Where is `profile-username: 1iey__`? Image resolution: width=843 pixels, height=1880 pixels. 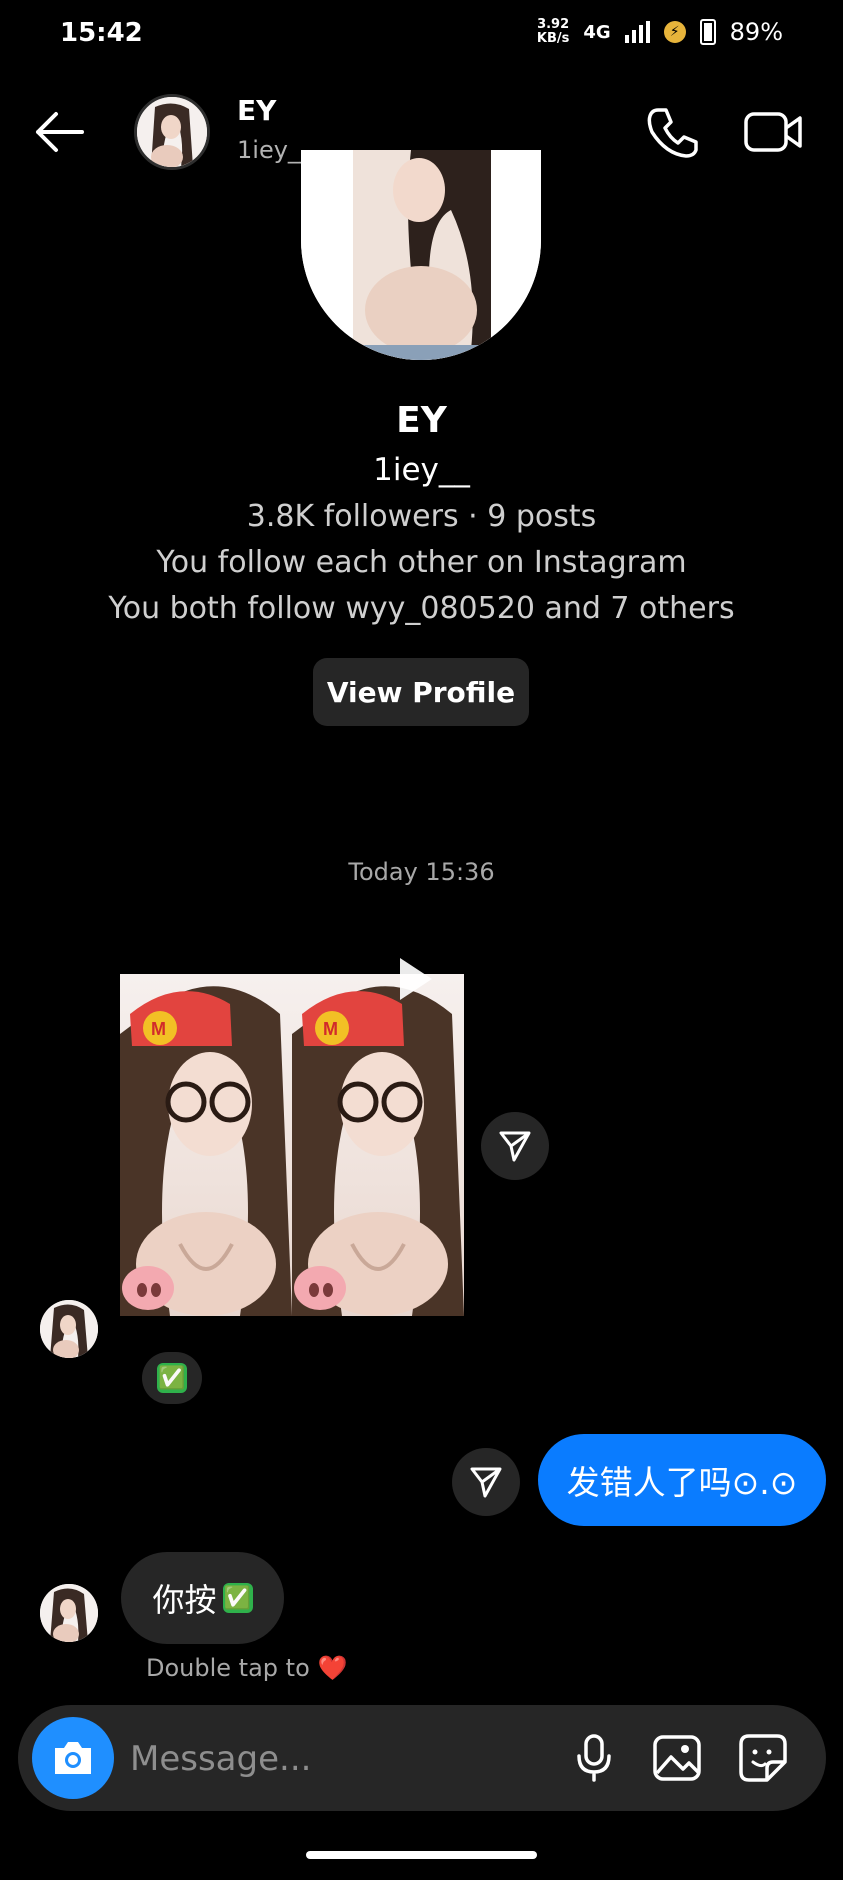 profile-username: 1iey__ is located at coordinates (421, 470).